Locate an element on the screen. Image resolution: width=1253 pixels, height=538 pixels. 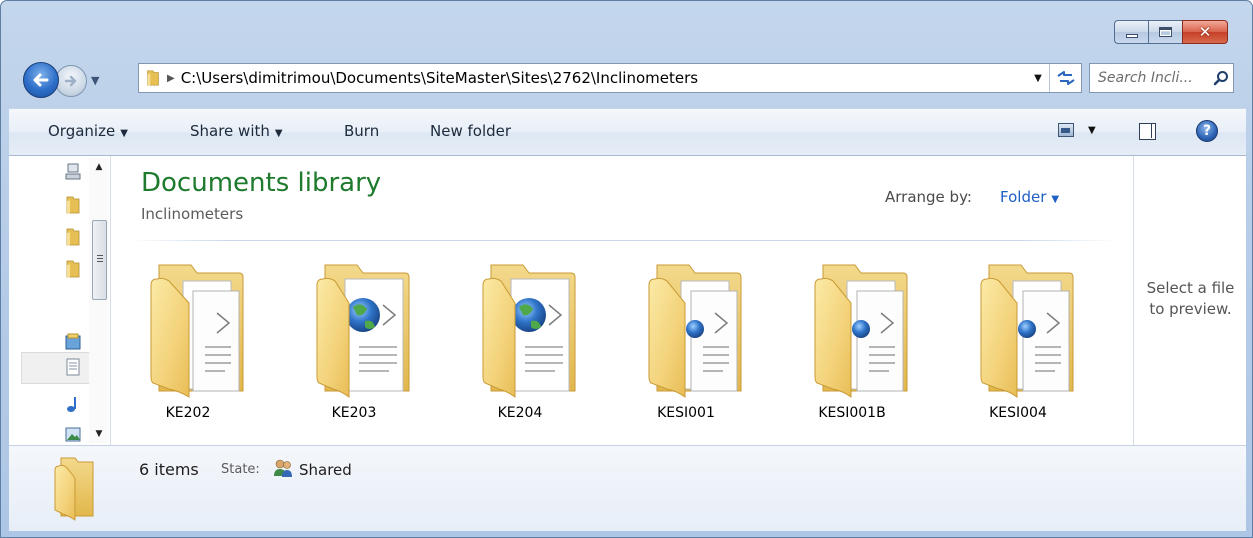
share-with-button: Share with ▼ is located at coordinates (236, 131).